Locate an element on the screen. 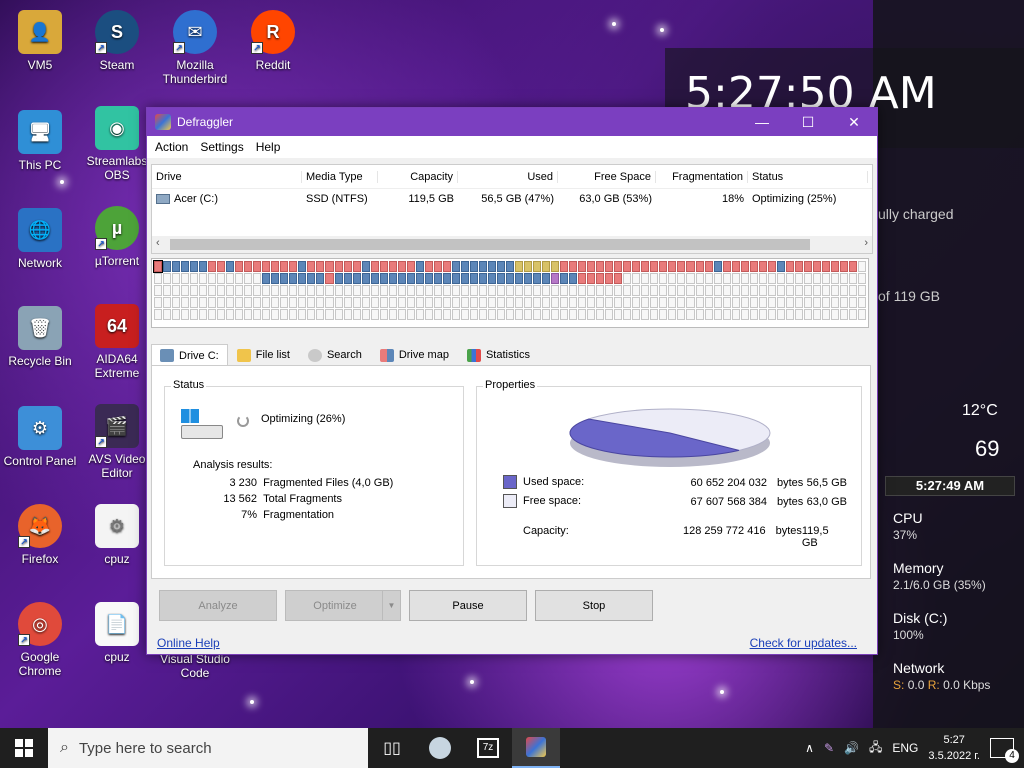 This screenshot has width=1024, height=768. desktop-icon-cpuz-1: ⚙ cpuz is located at coordinates (117, 535).